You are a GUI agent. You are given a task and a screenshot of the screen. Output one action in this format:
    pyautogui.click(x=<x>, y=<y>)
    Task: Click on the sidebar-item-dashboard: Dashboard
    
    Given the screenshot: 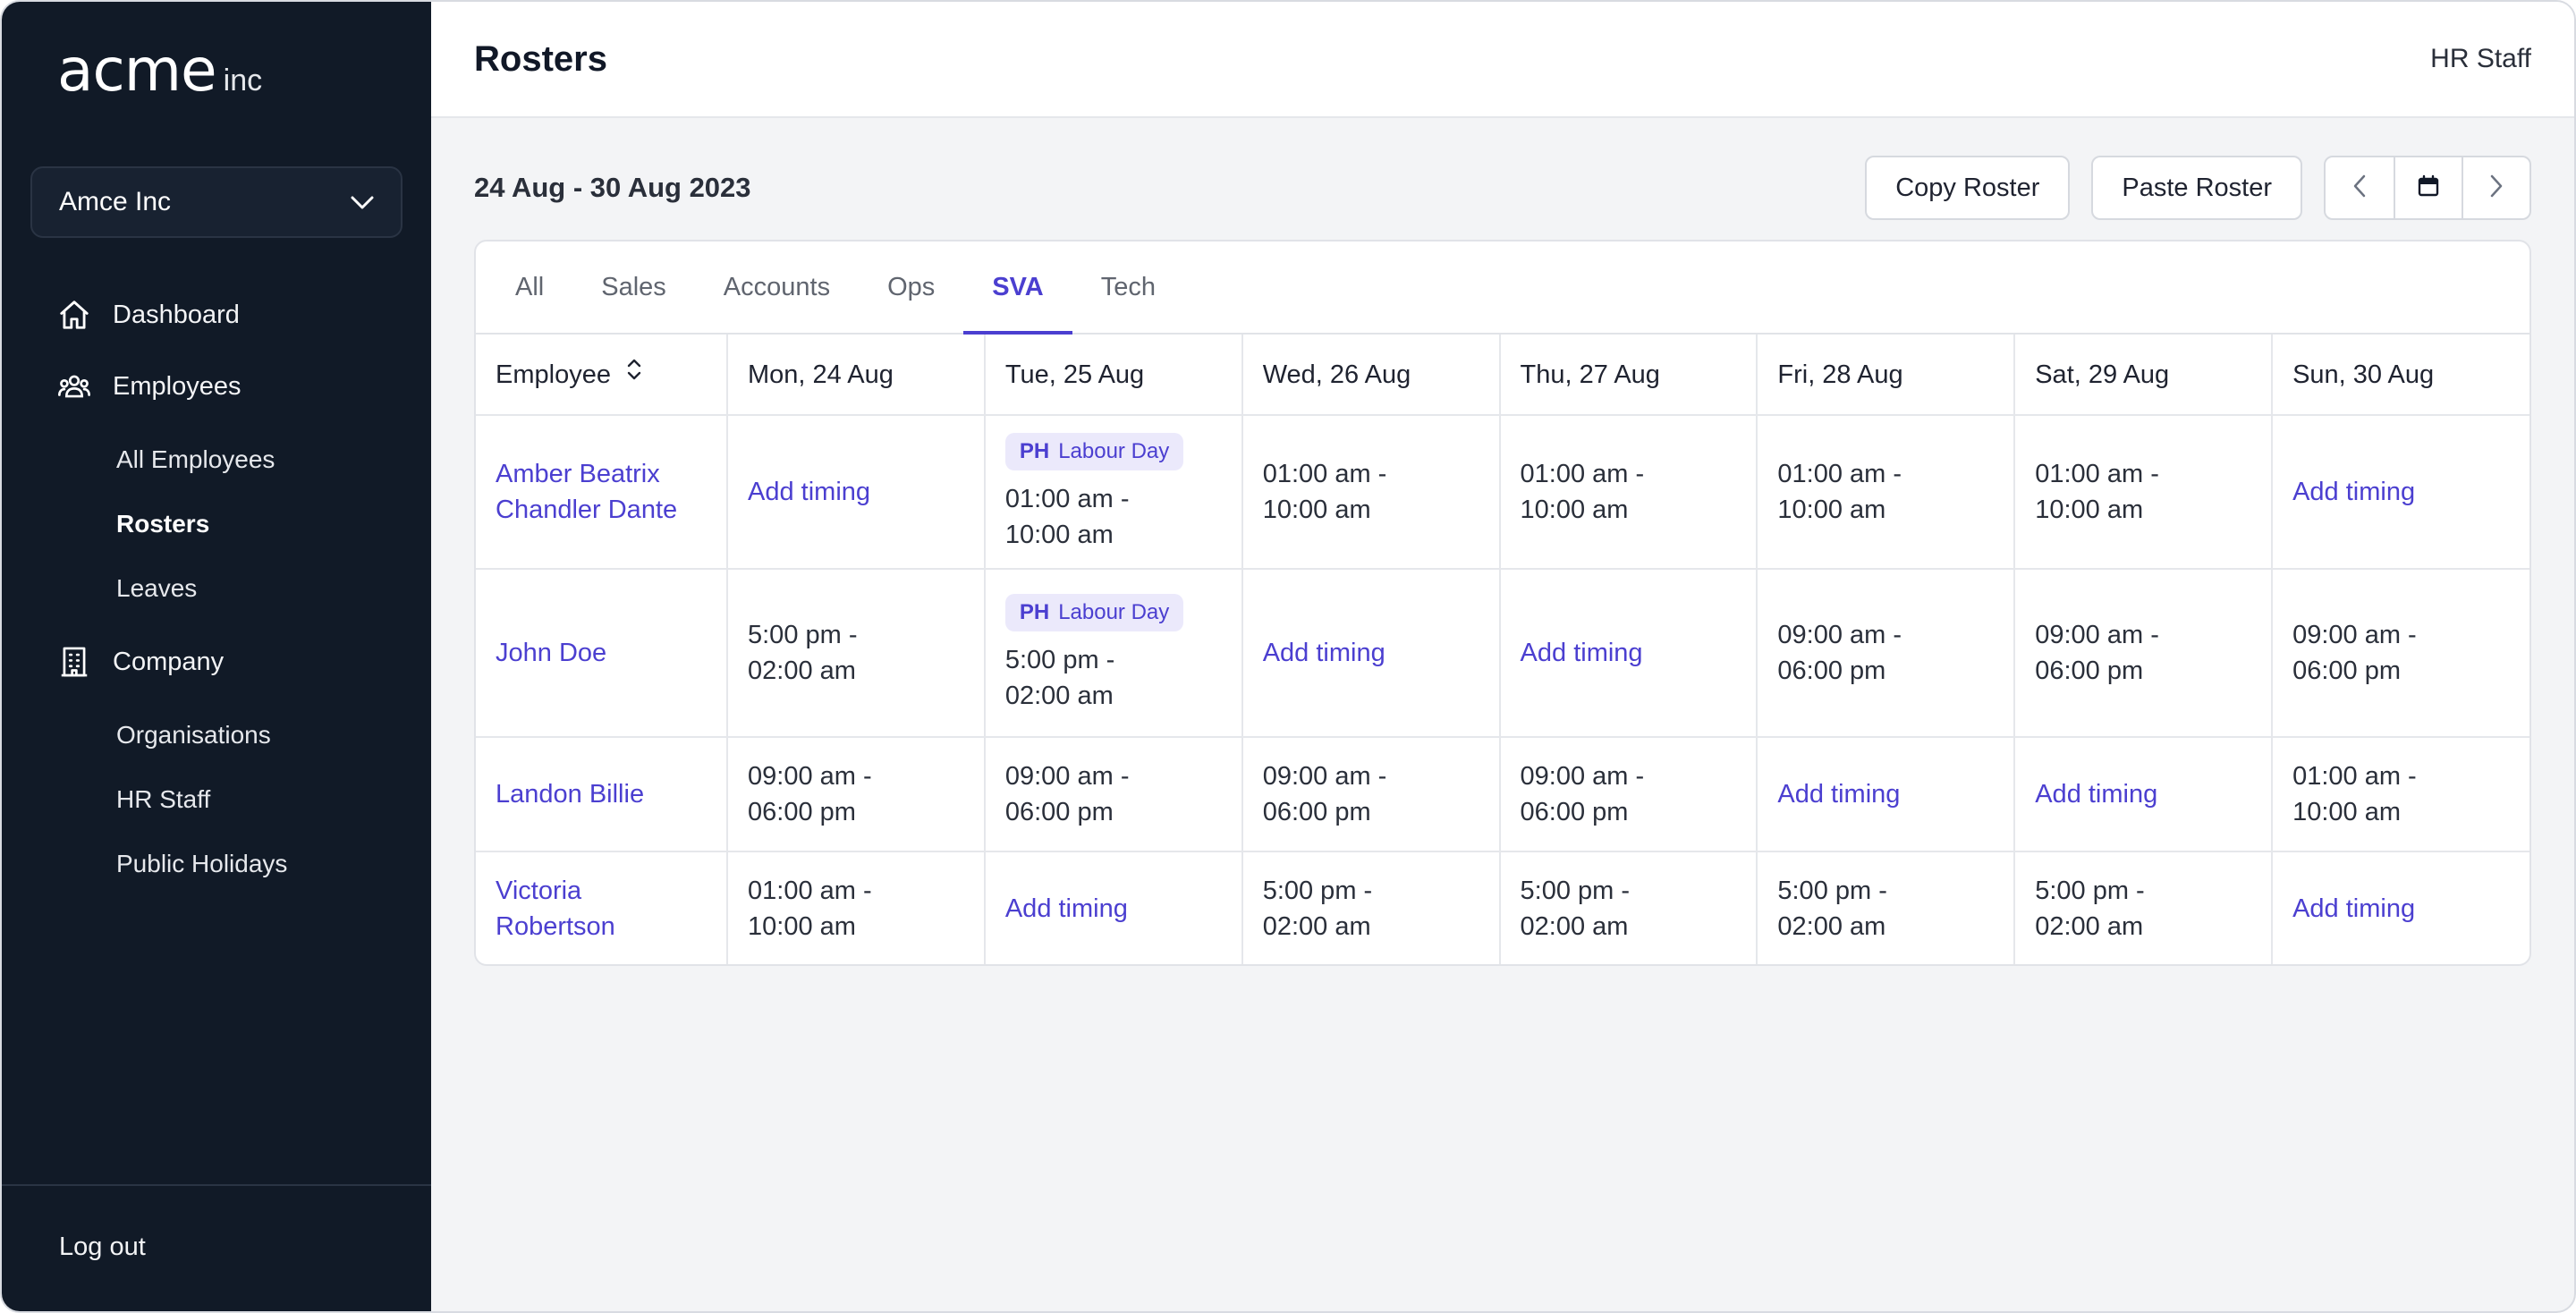 What is the action you would take?
    pyautogui.click(x=216, y=315)
    